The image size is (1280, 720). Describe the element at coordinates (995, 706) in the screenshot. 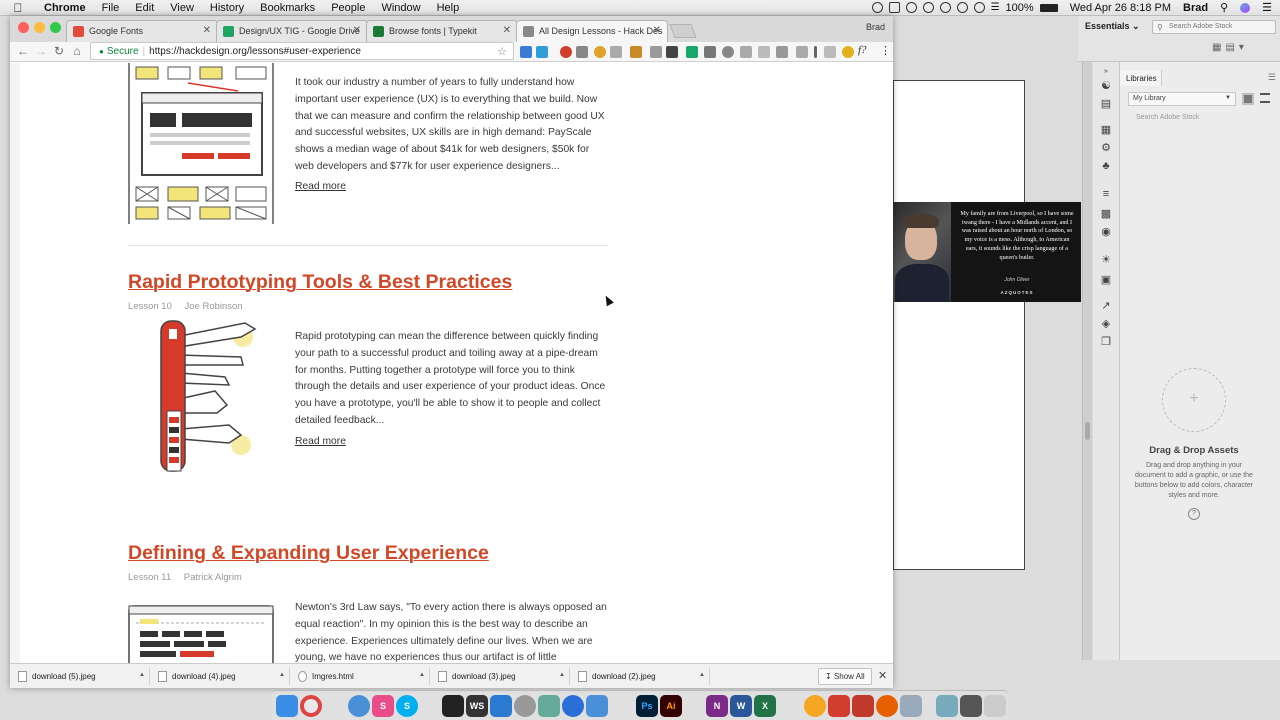

I see `trash-icon` at that location.